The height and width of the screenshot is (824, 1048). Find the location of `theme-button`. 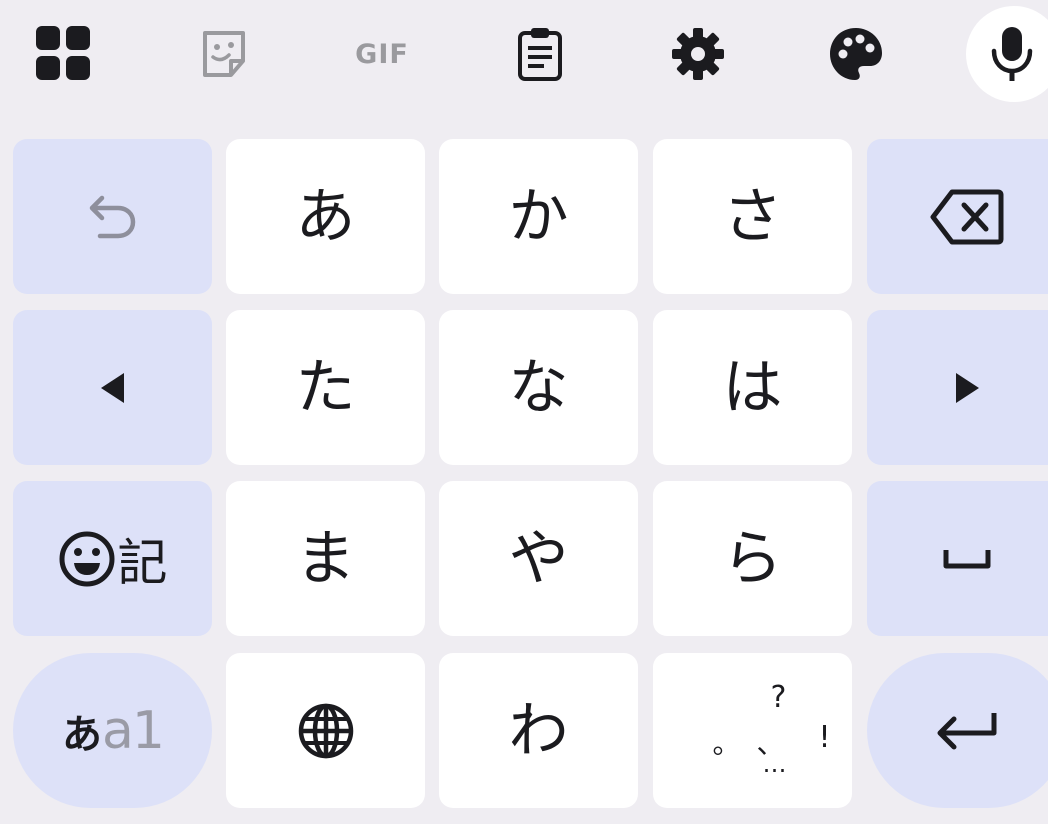

theme-button is located at coordinates (856, 54).